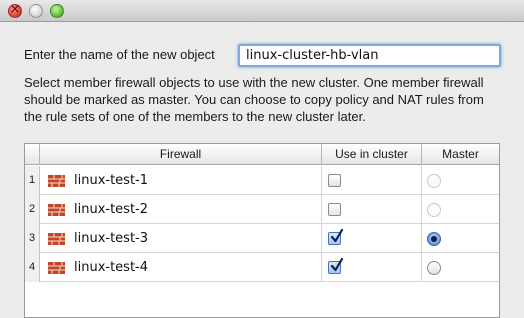 This screenshot has width=524, height=318. I want to click on table-row: 1 linux-test-1, so click(262, 180).